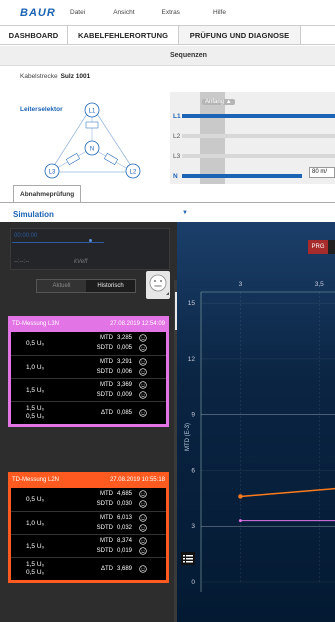  I want to click on node-l1: L1, so click(92, 112).